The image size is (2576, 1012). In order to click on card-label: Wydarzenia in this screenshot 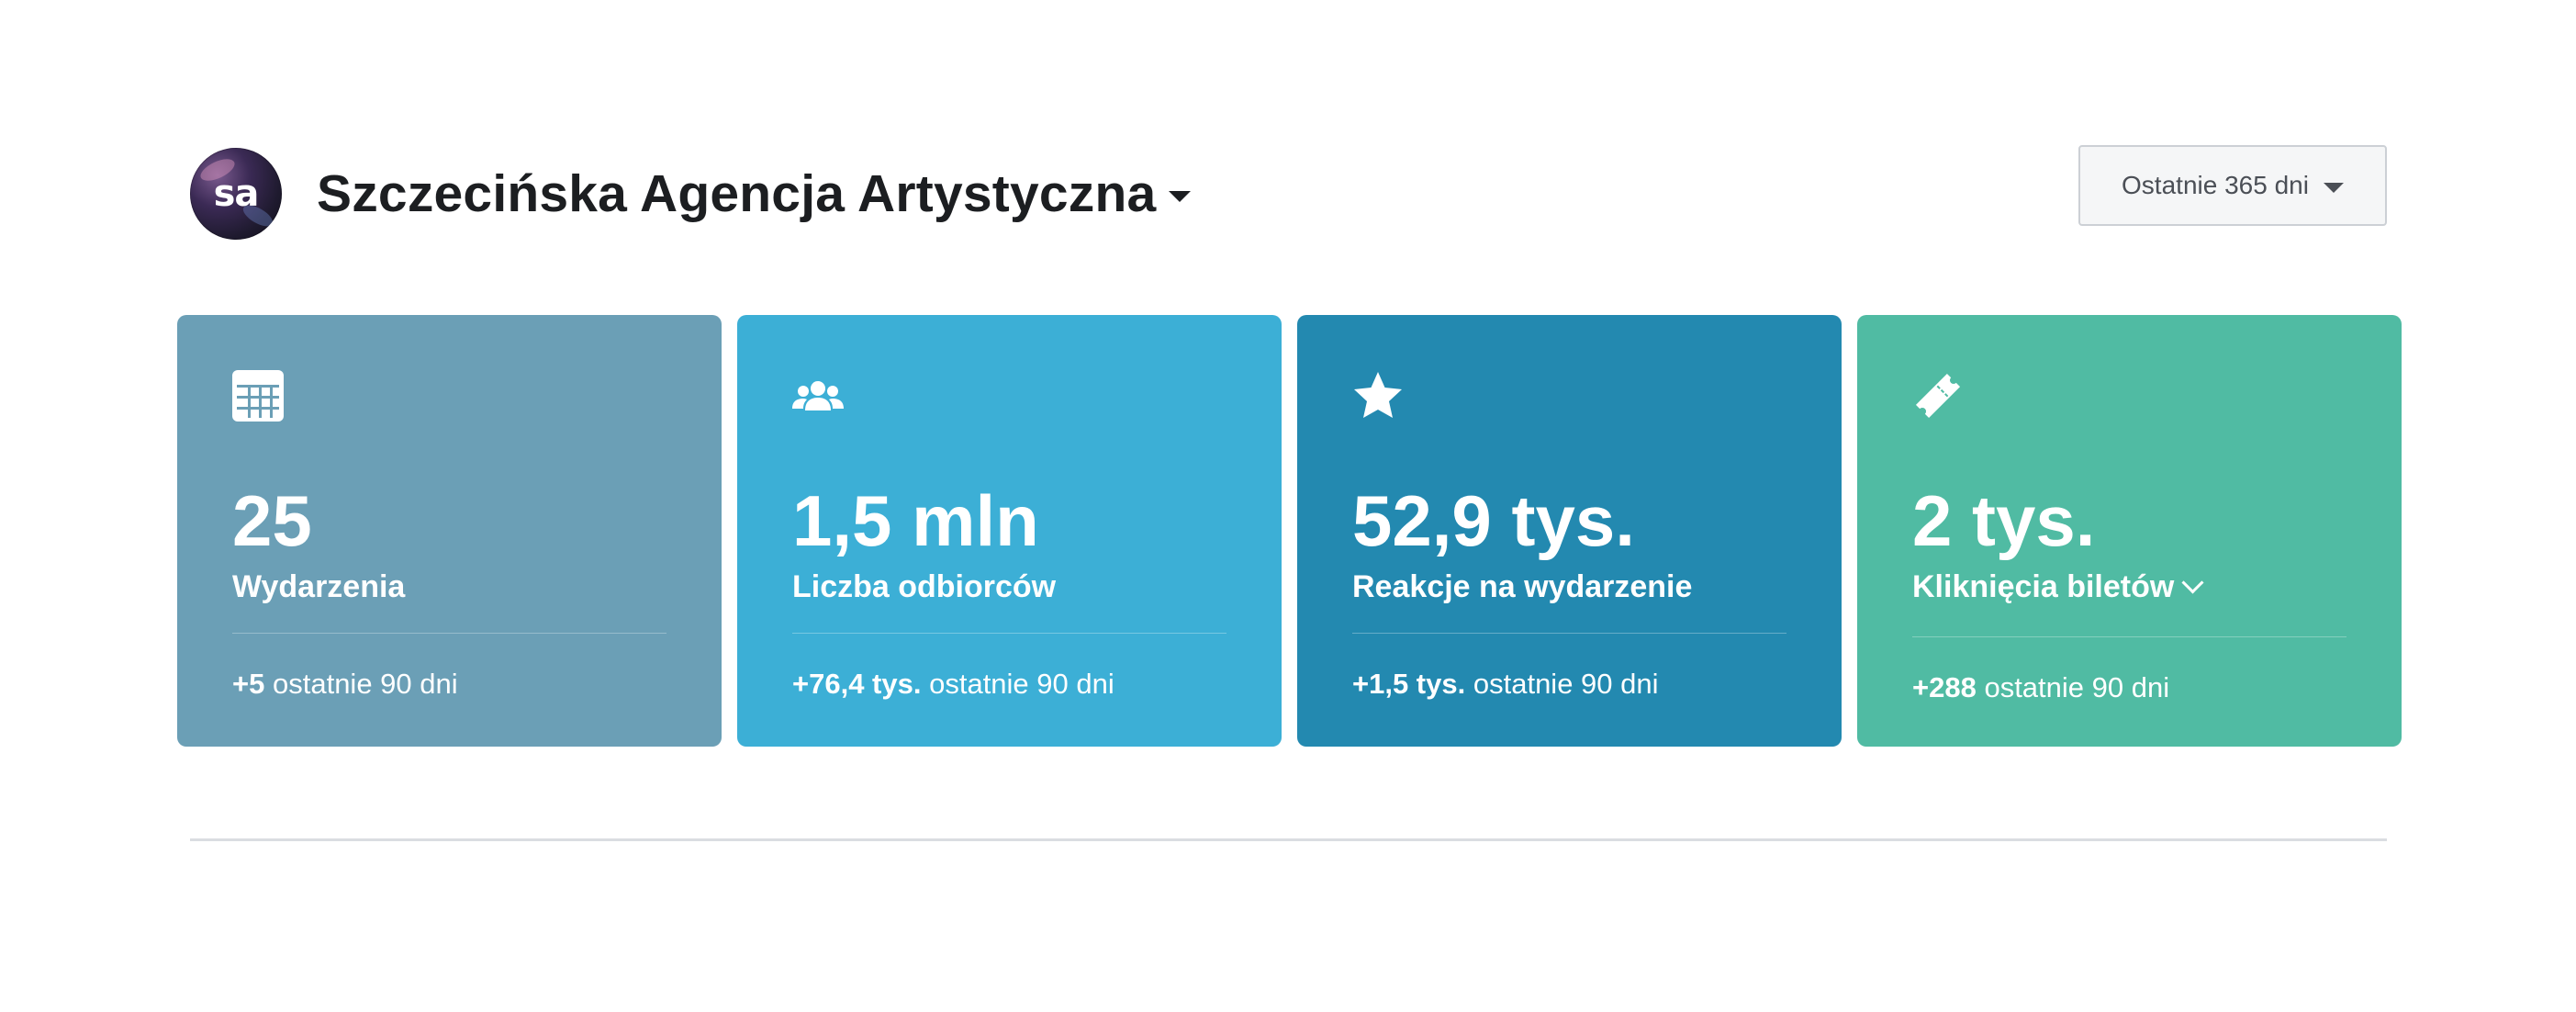, I will do `click(318, 587)`.